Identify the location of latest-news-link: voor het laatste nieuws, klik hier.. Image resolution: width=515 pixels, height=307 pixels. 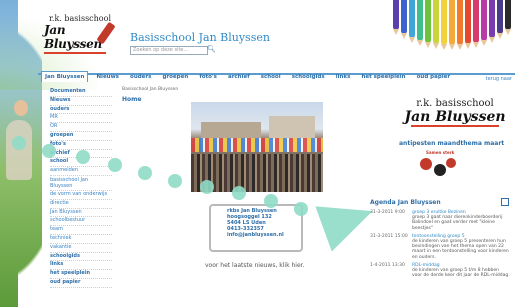
(254, 265).